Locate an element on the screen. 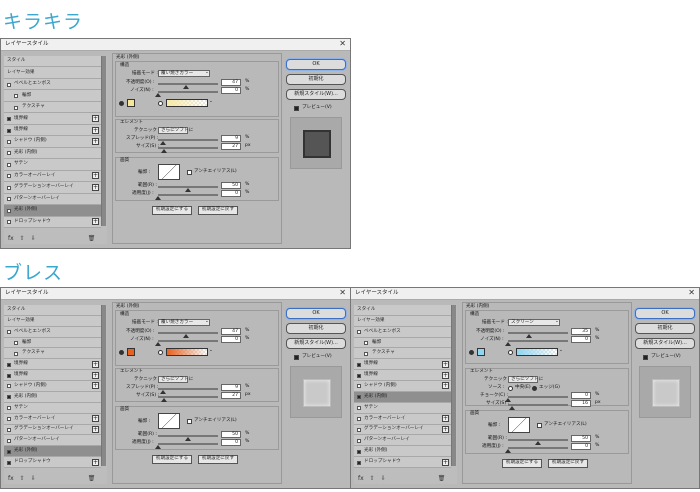  opacity-slider-track is located at coordinates (538, 333).